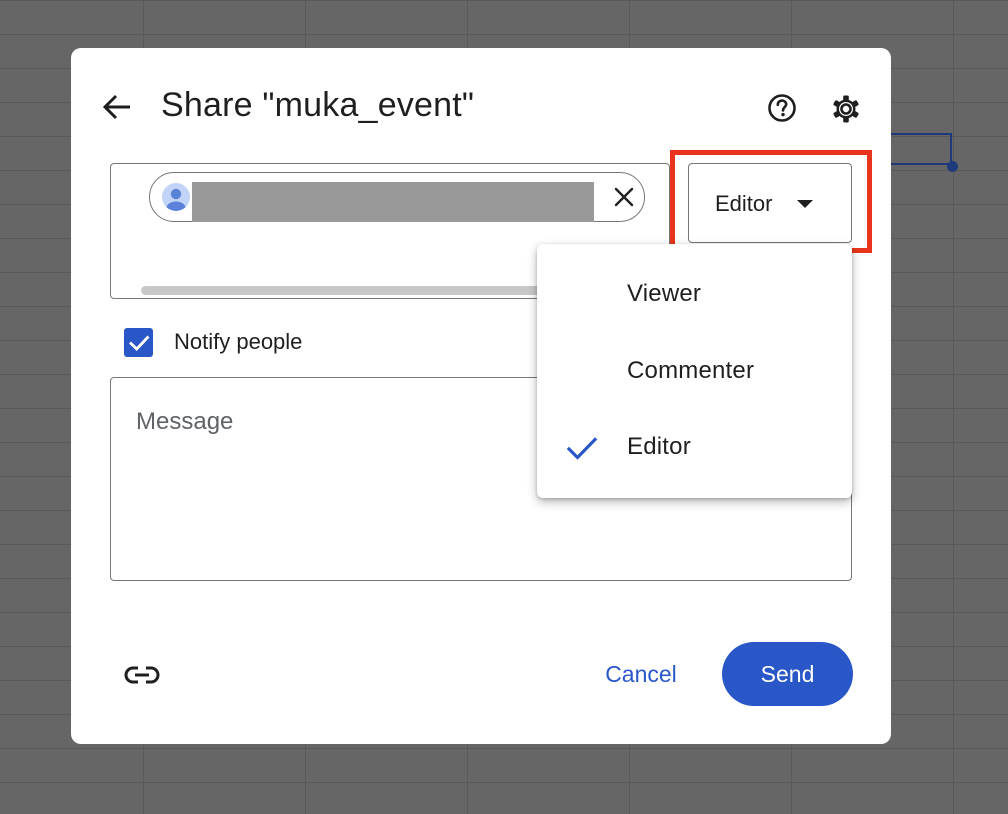 Image resolution: width=1008 pixels, height=814 pixels. I want to click on role-select-dropdown: Editor, so click(770, 203).